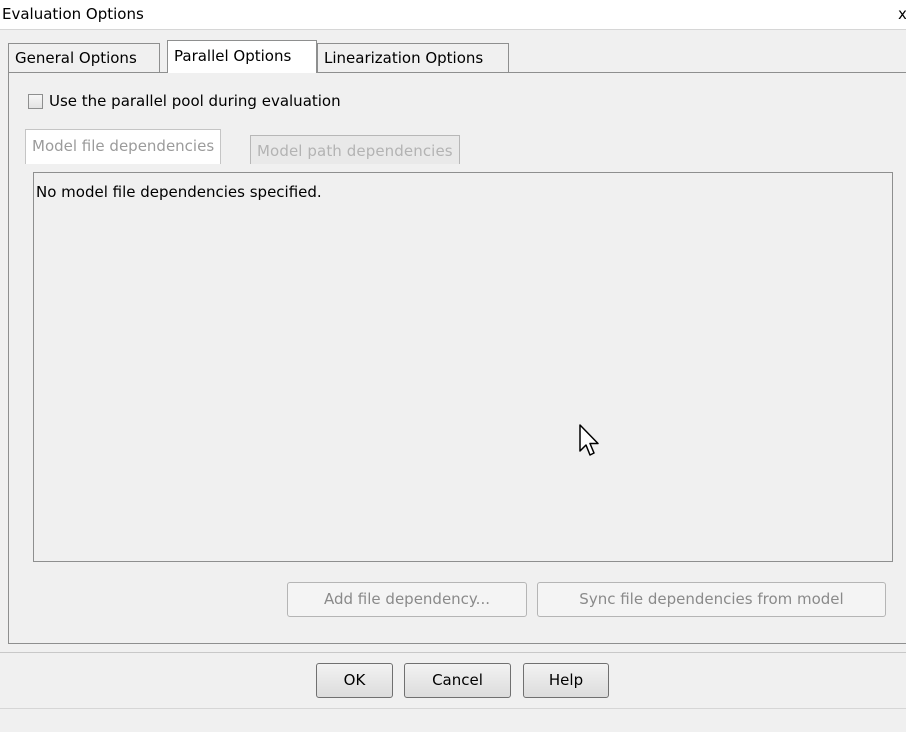 The height and width of the screenshot is (732, 906). Describe the element at coordinates (84, 58) in the screenshot. I see `tab-general-options: General Options` at that location.